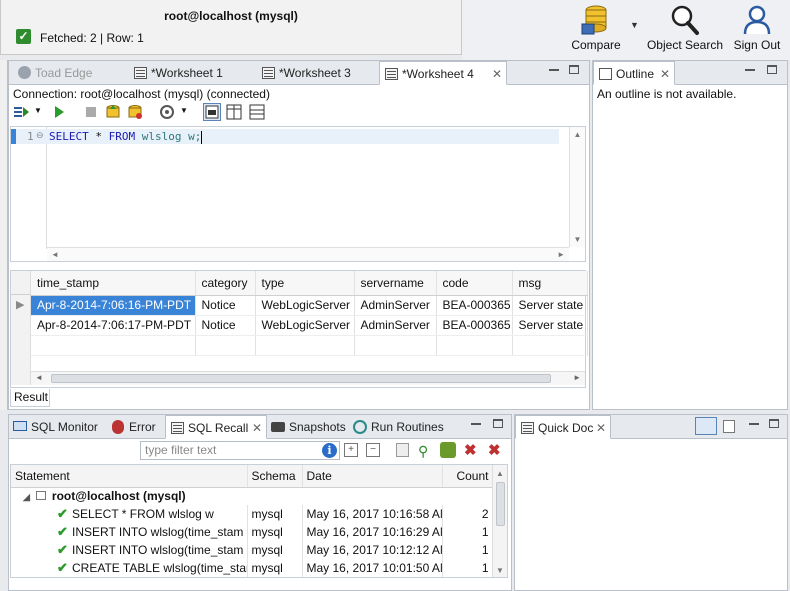 Image resolution: width=790 pixels, height=591 pixels. I want to click on clear-all-icon: ✖, so click(494, 450).